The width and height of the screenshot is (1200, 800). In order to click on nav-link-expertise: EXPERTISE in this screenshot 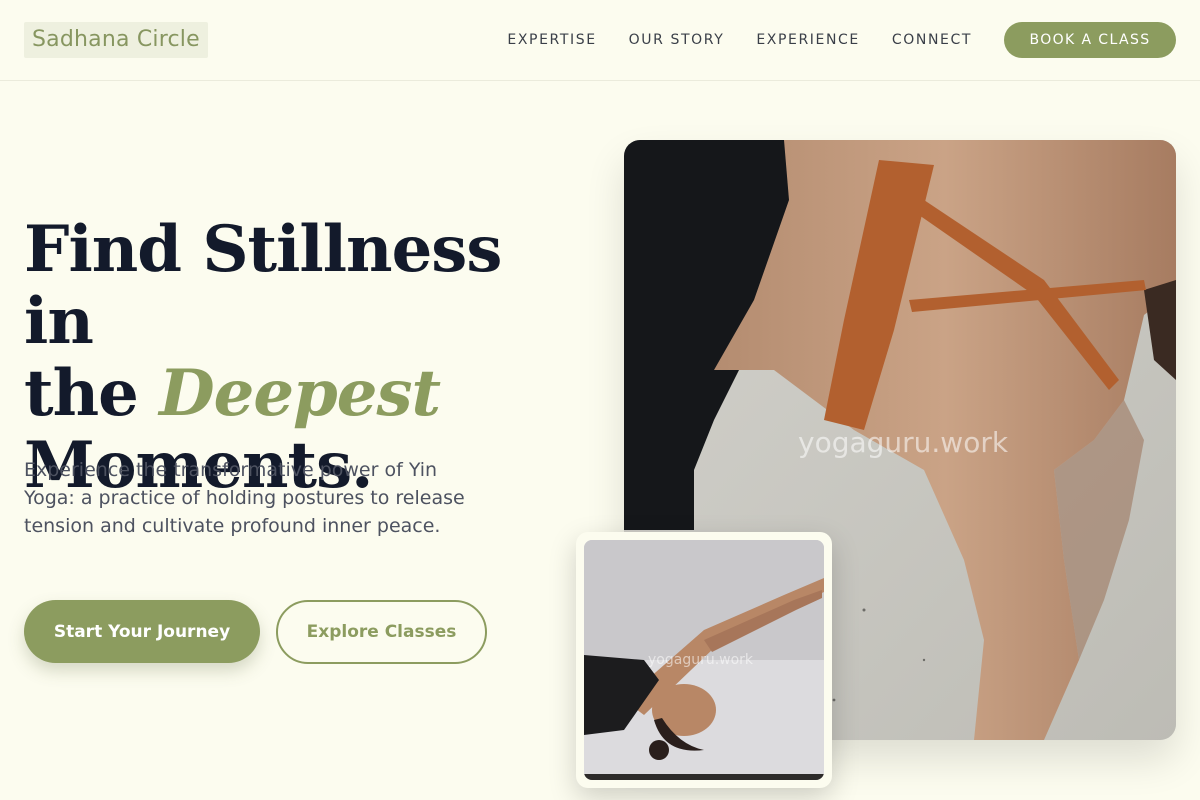, I will do `click(551, 40)`.